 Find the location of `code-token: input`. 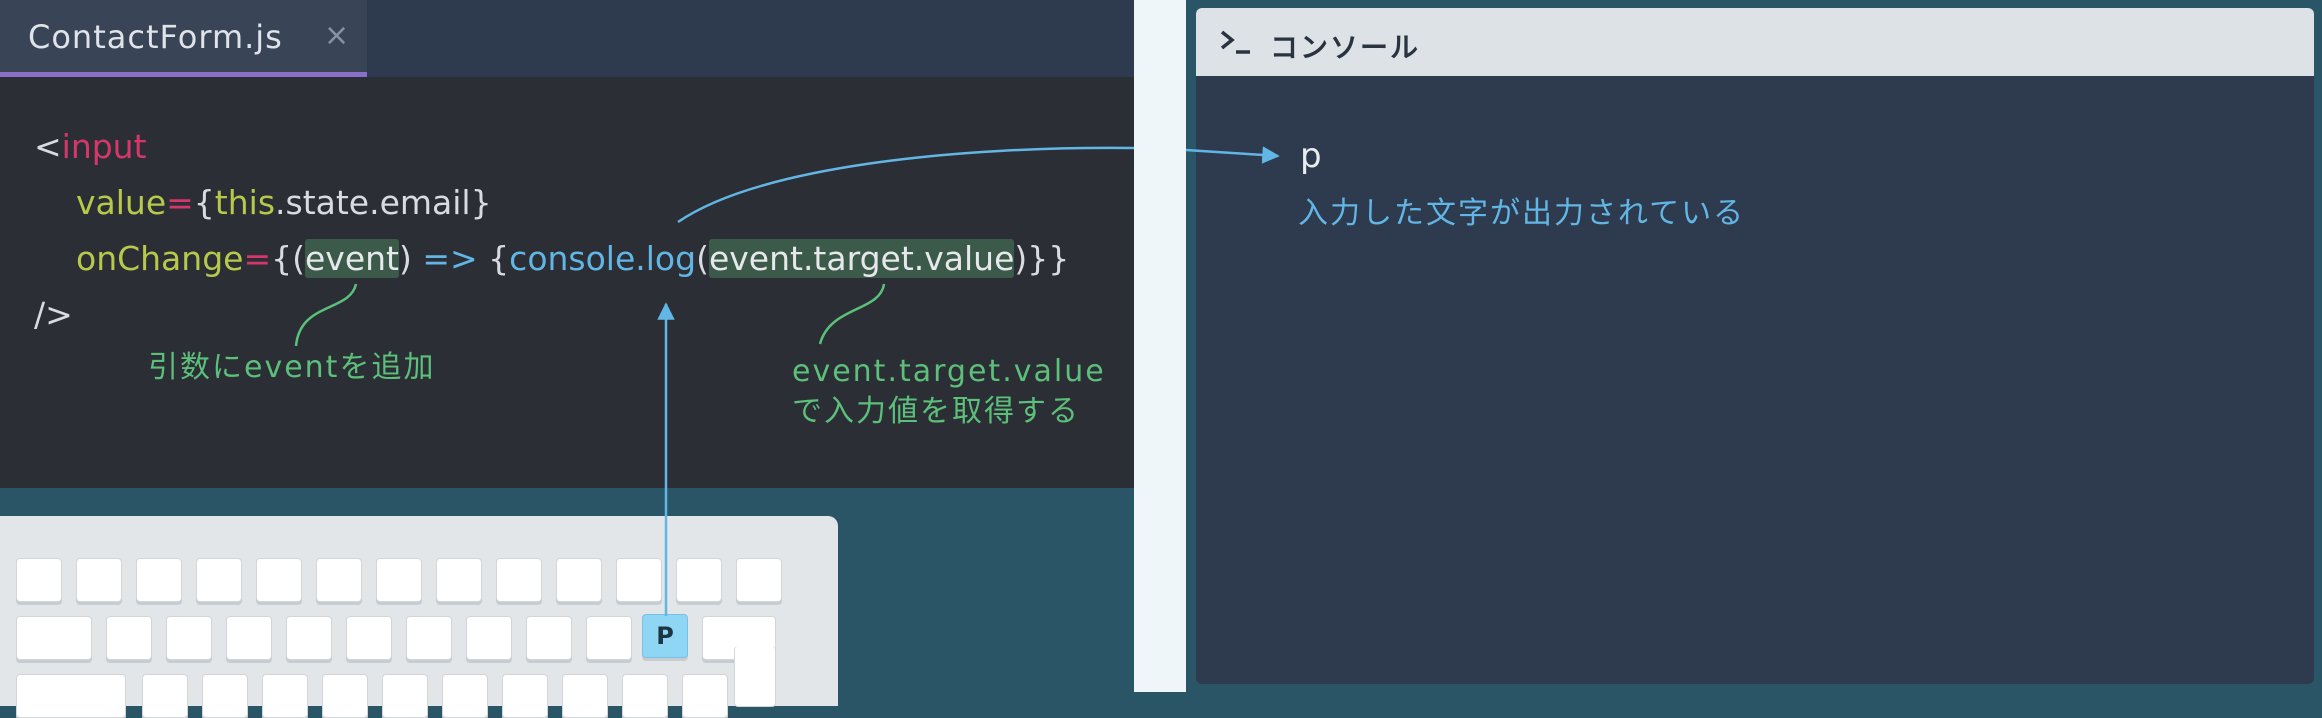

code-token: input is located at coordinates (104, 146).